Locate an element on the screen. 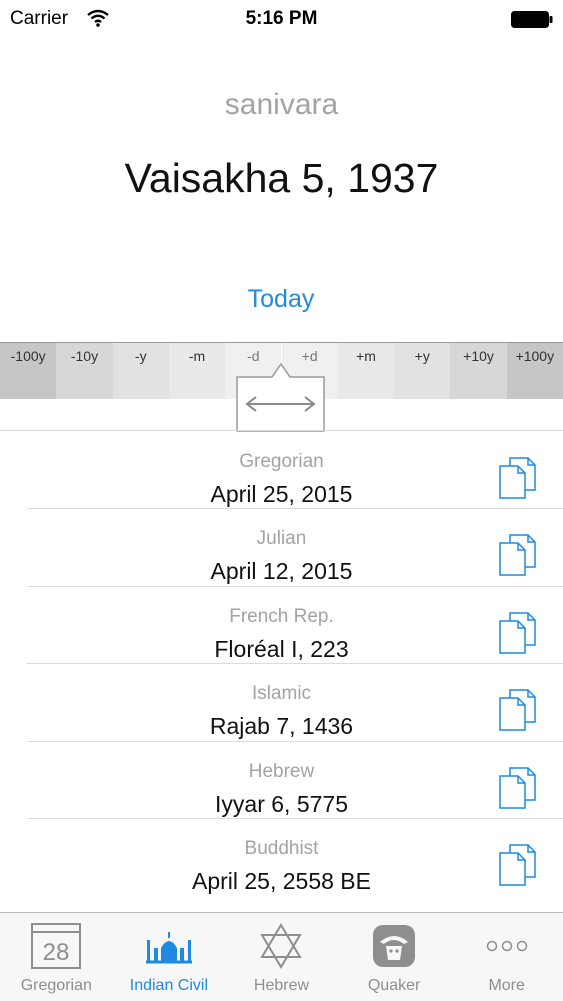  tab-label: Indian Civil is located at coordinates (169, 985).